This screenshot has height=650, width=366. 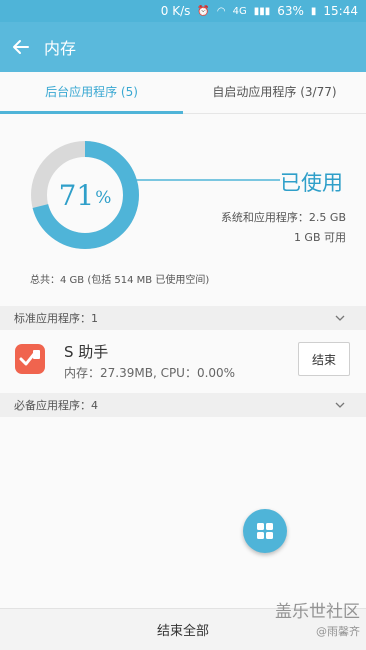 What do you see at coordinates (56, 405) in the screenshot?
I see `section-essential-label: 必备应用程序：4` at bounding box center [56, 405].